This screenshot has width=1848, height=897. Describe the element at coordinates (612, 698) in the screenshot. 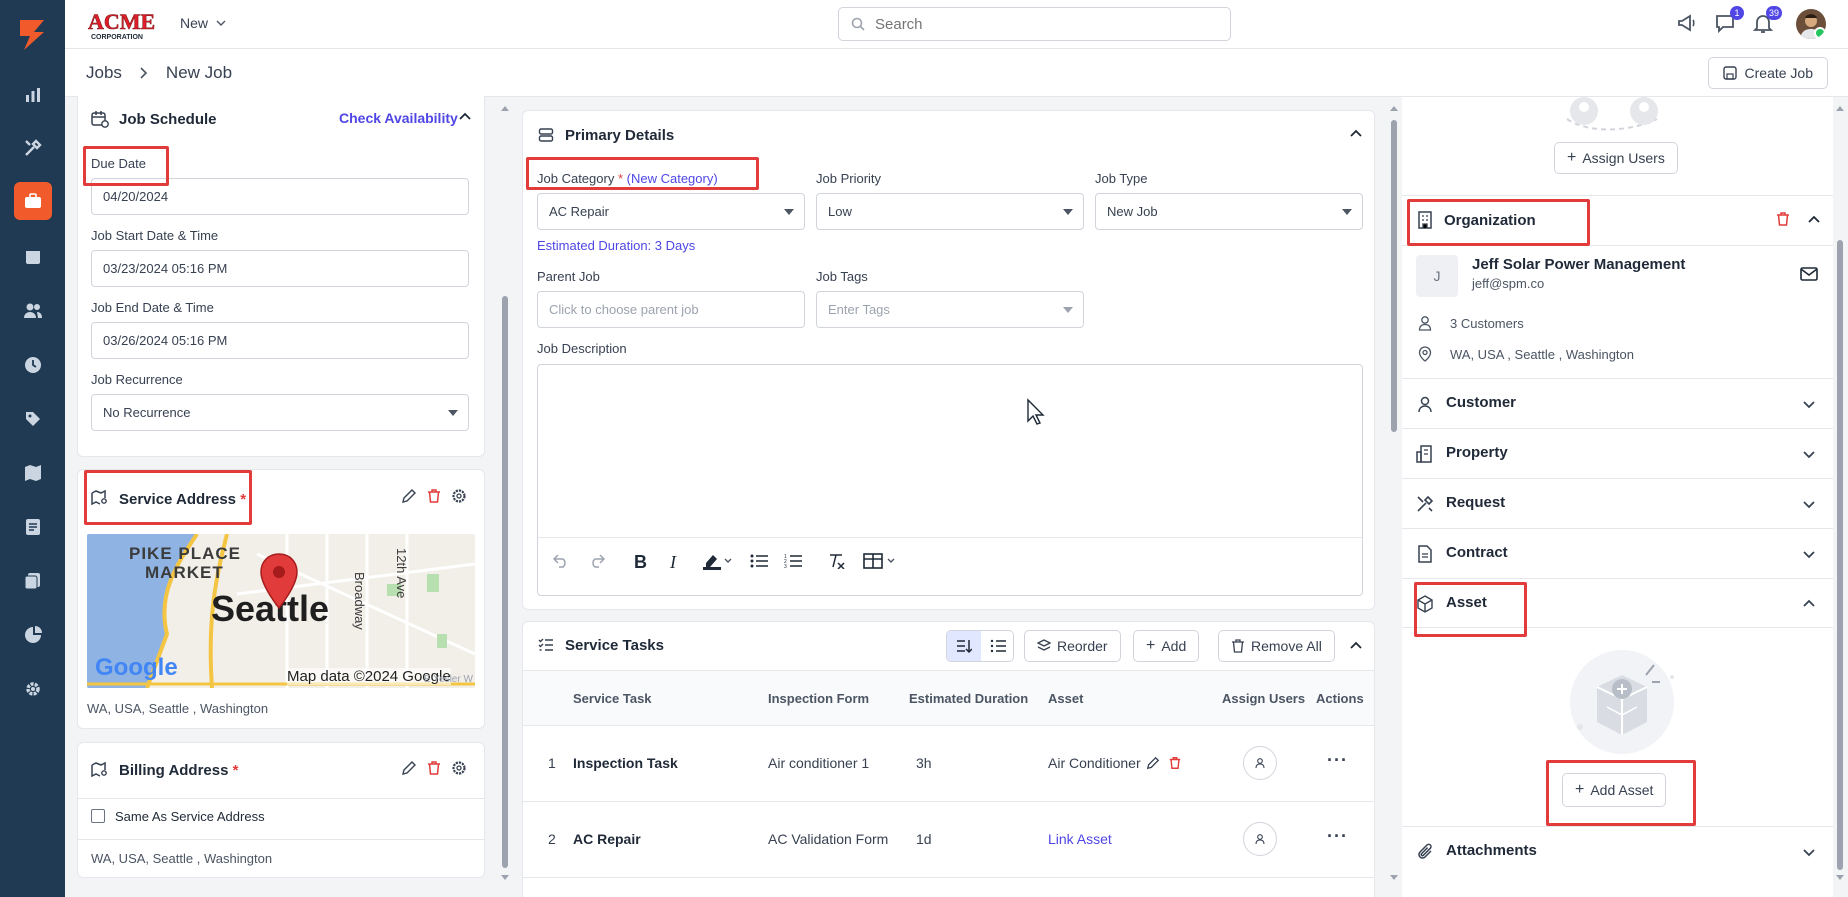

I see `column-header: Service Task` at that location.